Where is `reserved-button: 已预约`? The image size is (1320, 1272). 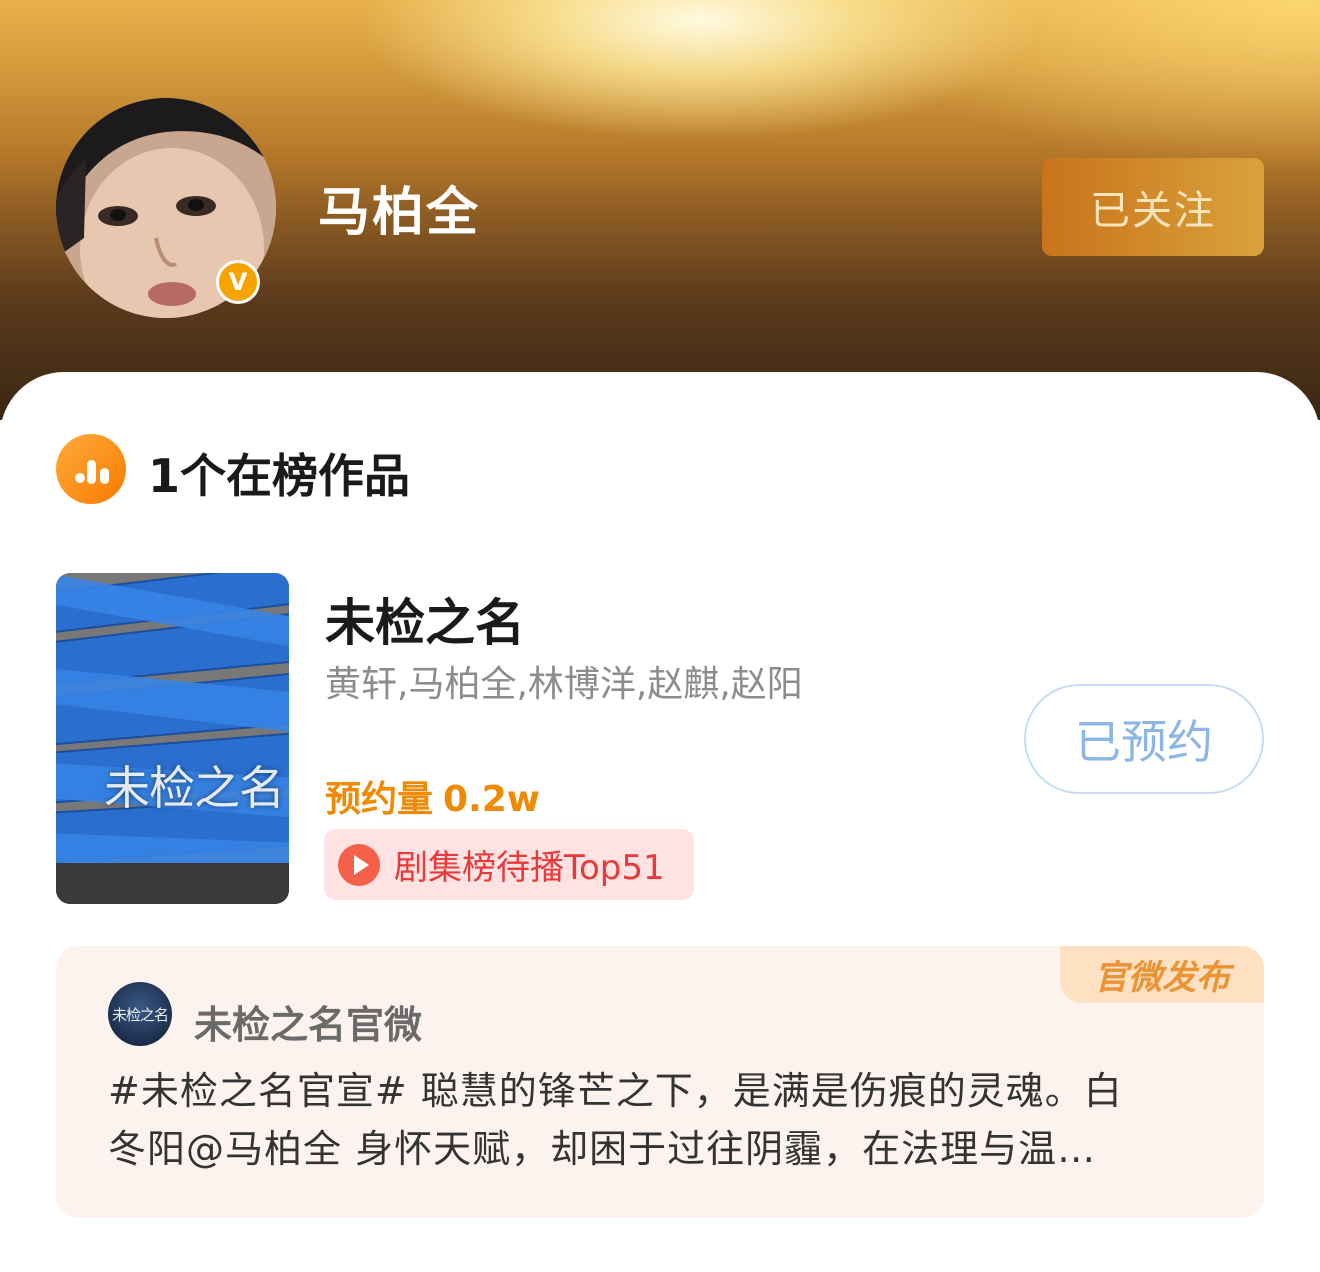 reserved-button: 已预约 is located at coordinates (1144, 739).